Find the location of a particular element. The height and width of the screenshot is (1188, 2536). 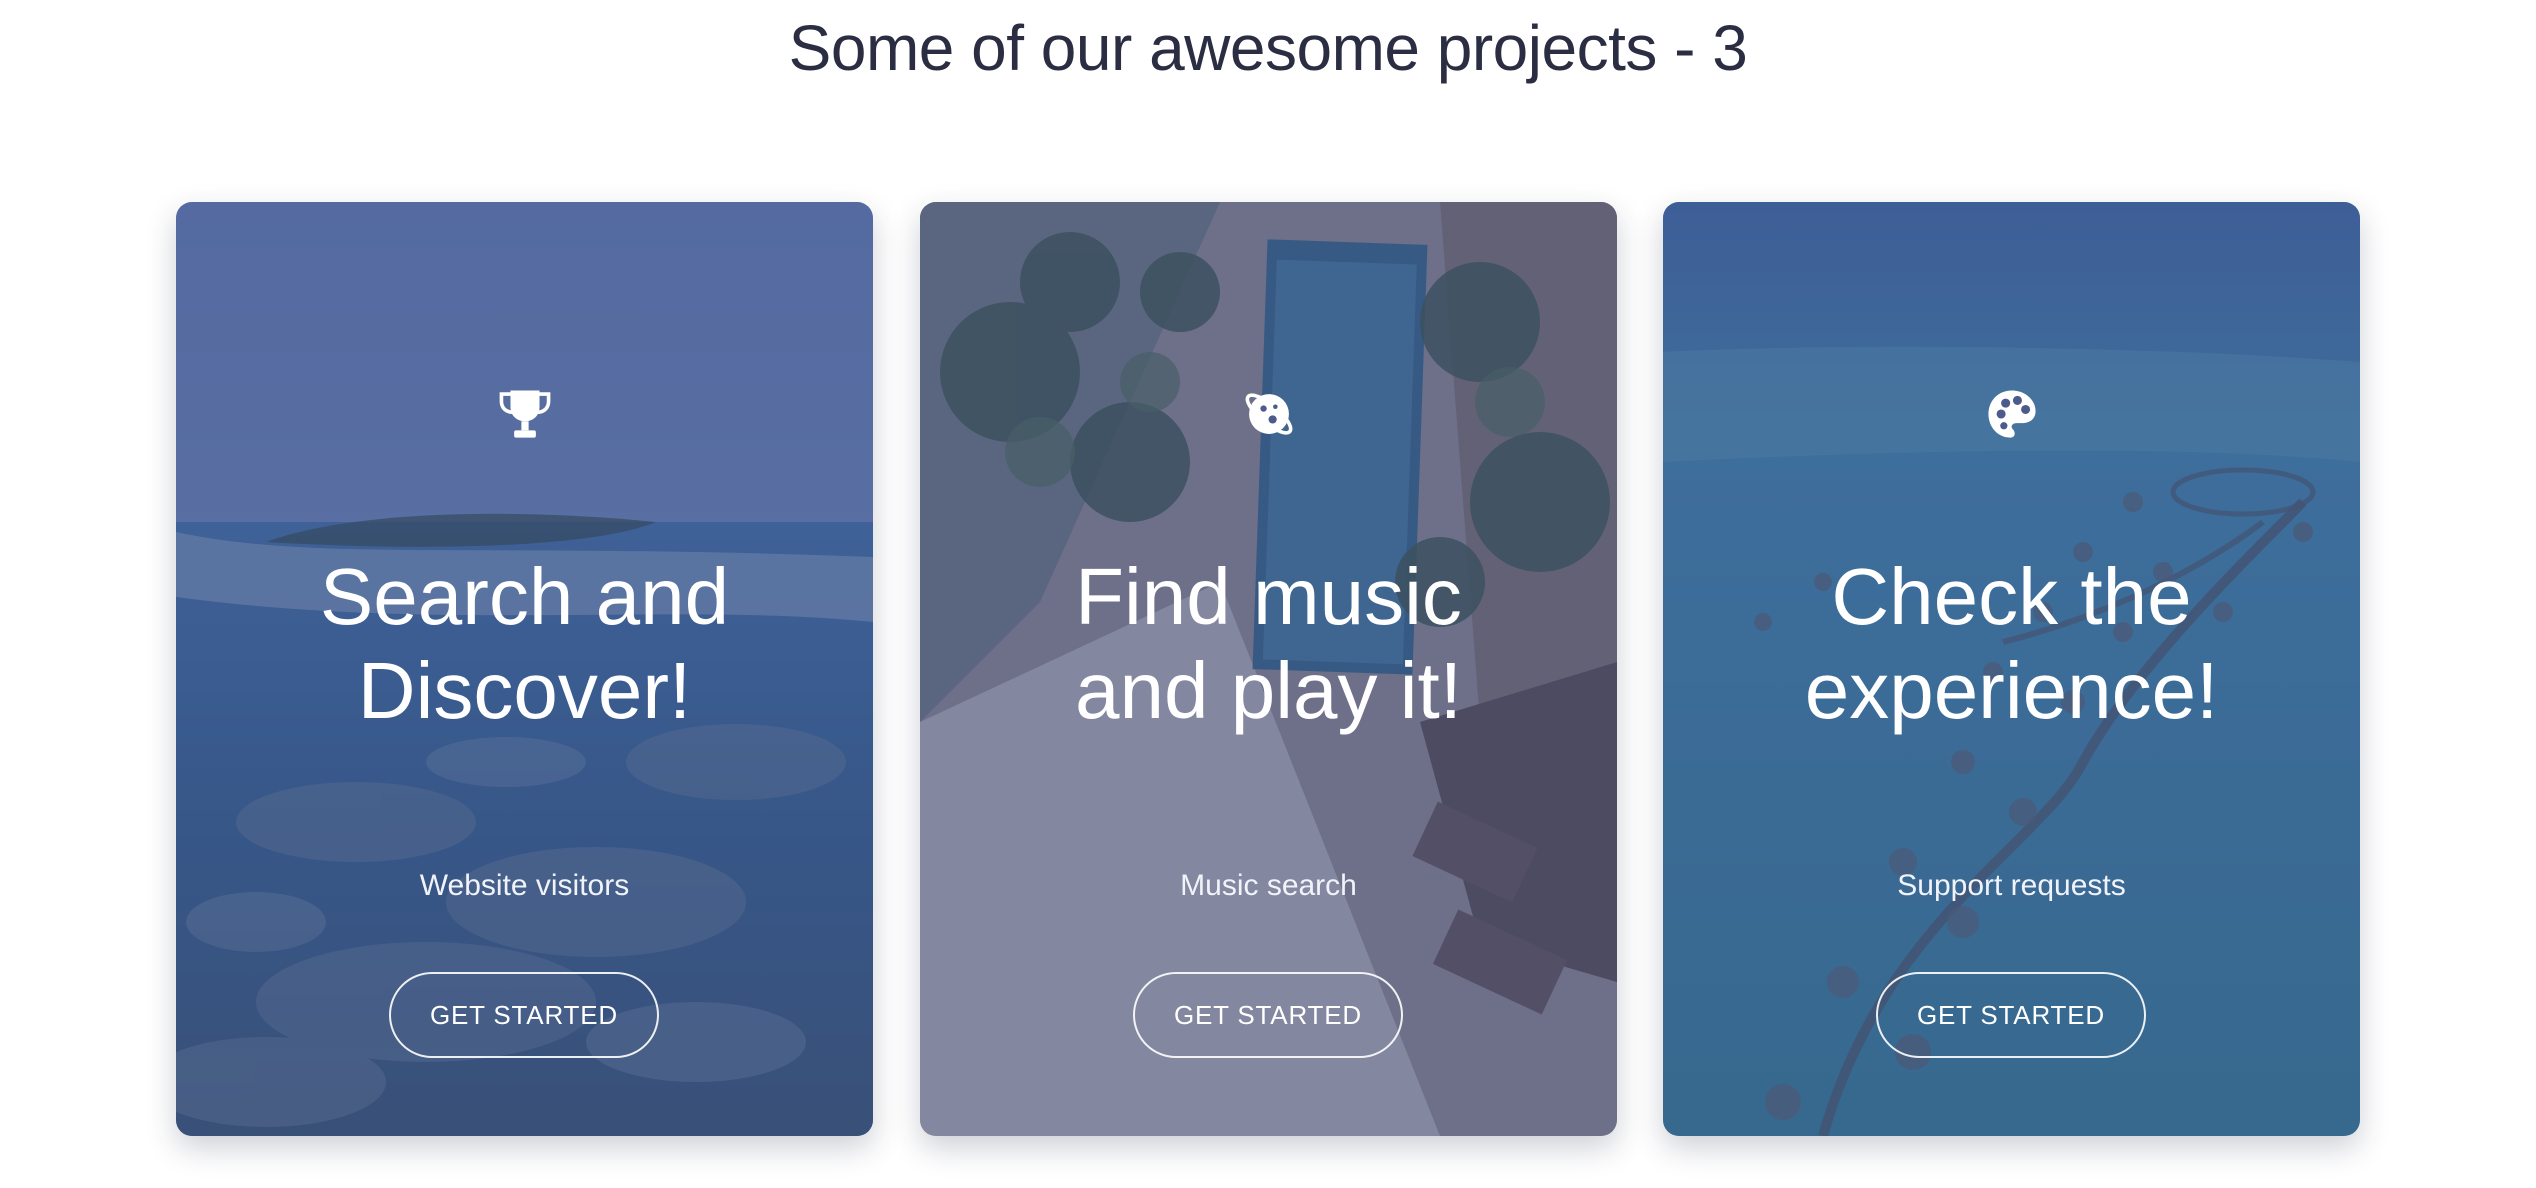

card-subtitle: Website visitors is located at coordinates (524, 885).